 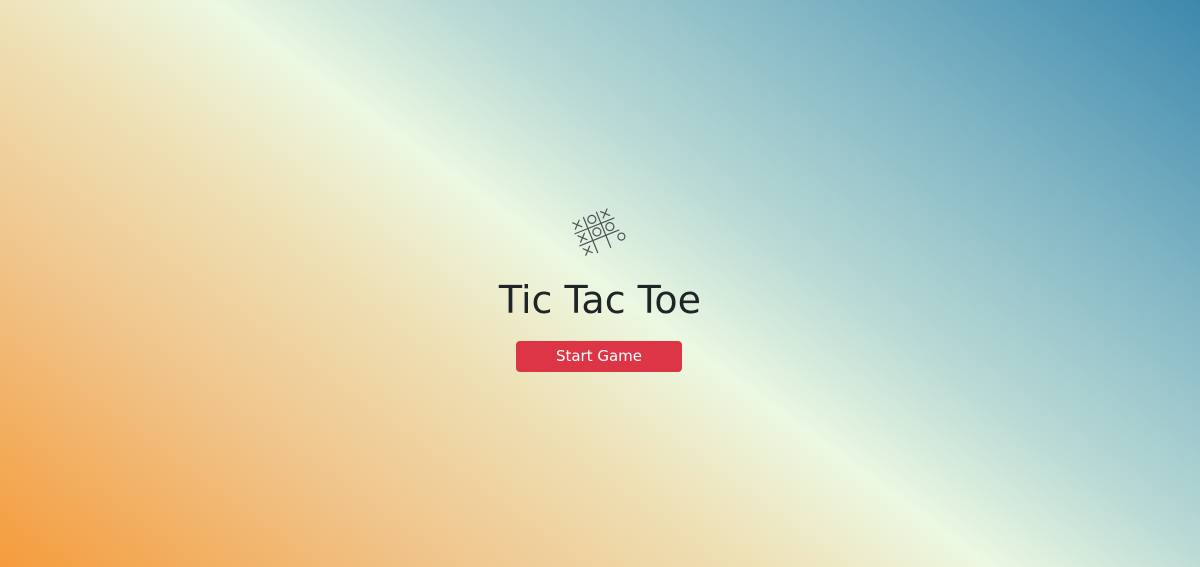 I want to click on start-game-button: Start Game, so click(x=599, y=356).